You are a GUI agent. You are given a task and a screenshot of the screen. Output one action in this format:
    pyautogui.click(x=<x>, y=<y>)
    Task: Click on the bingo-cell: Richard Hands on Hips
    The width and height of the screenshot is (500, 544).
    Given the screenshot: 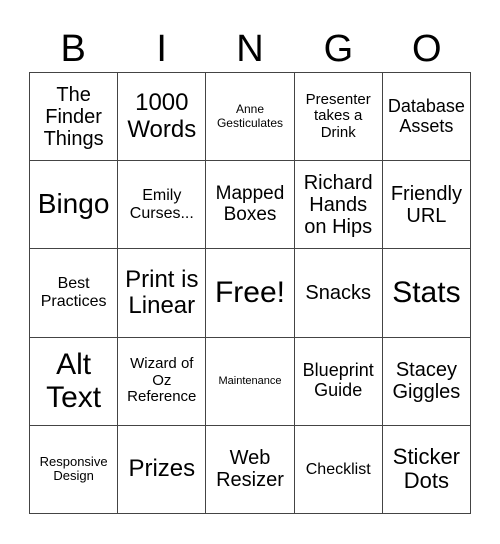 What is the action you would take?
    pyautogui.click(x=338, y=205)
    